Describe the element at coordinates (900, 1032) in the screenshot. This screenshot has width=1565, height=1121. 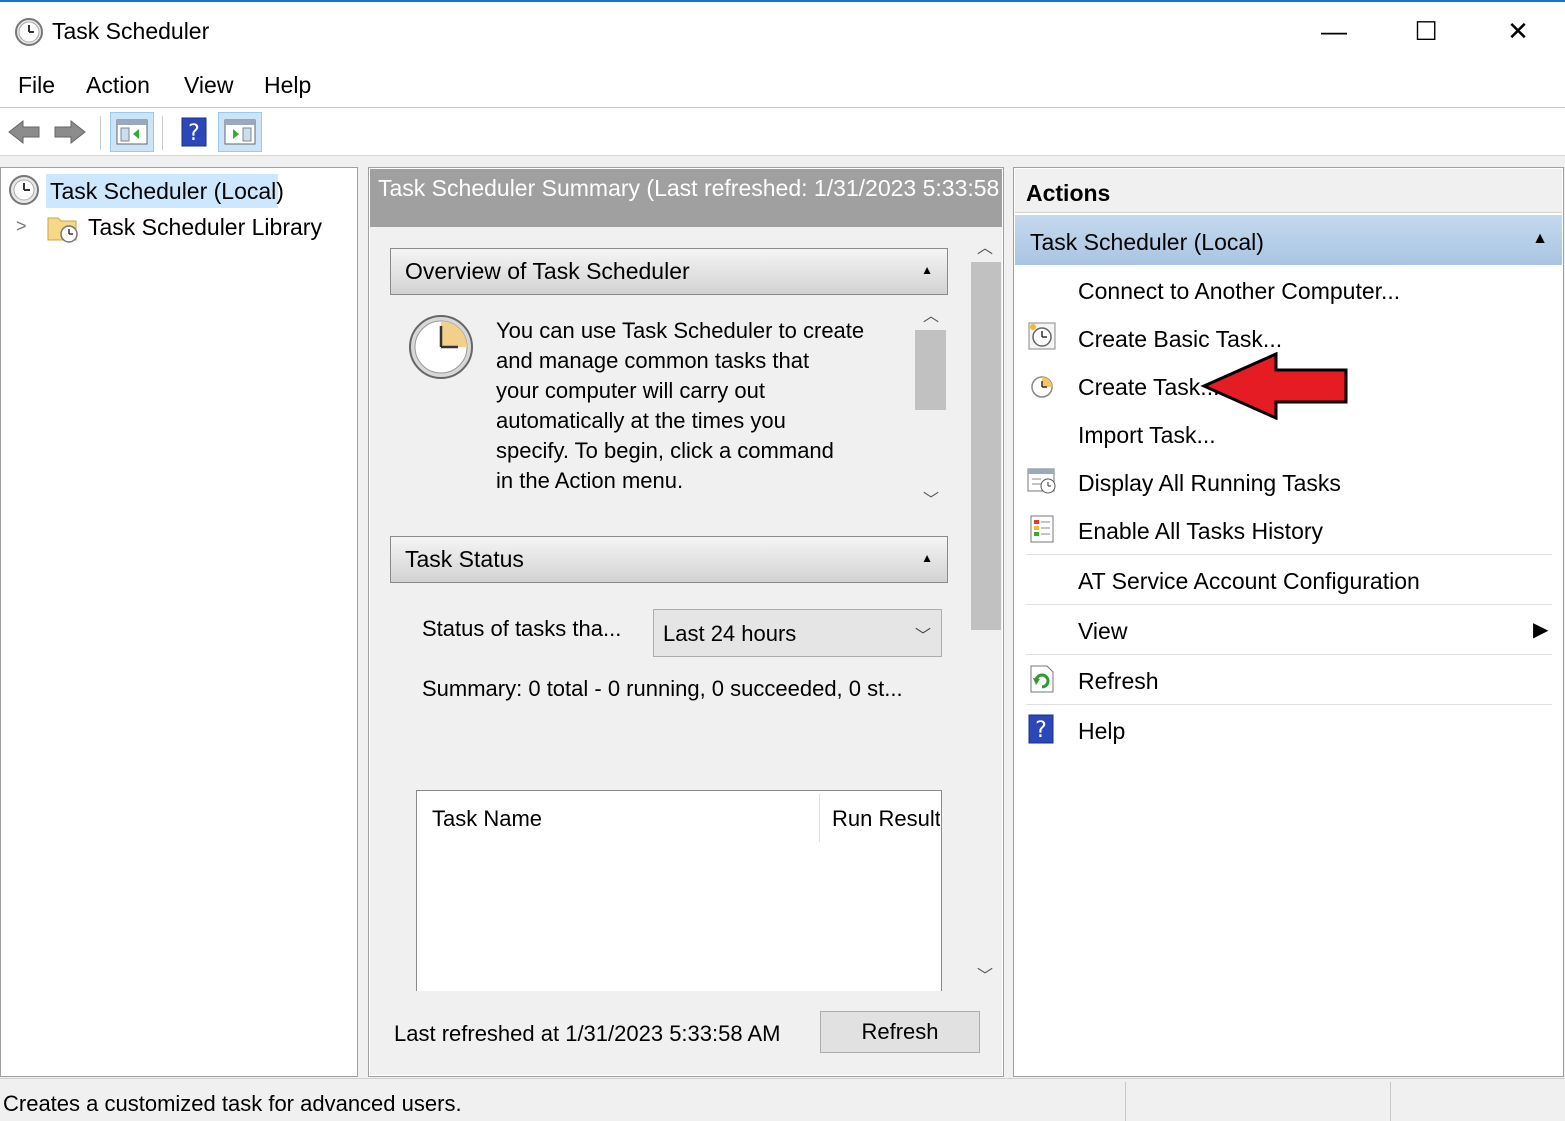
I see `refresh-button: Refresh` at that location.